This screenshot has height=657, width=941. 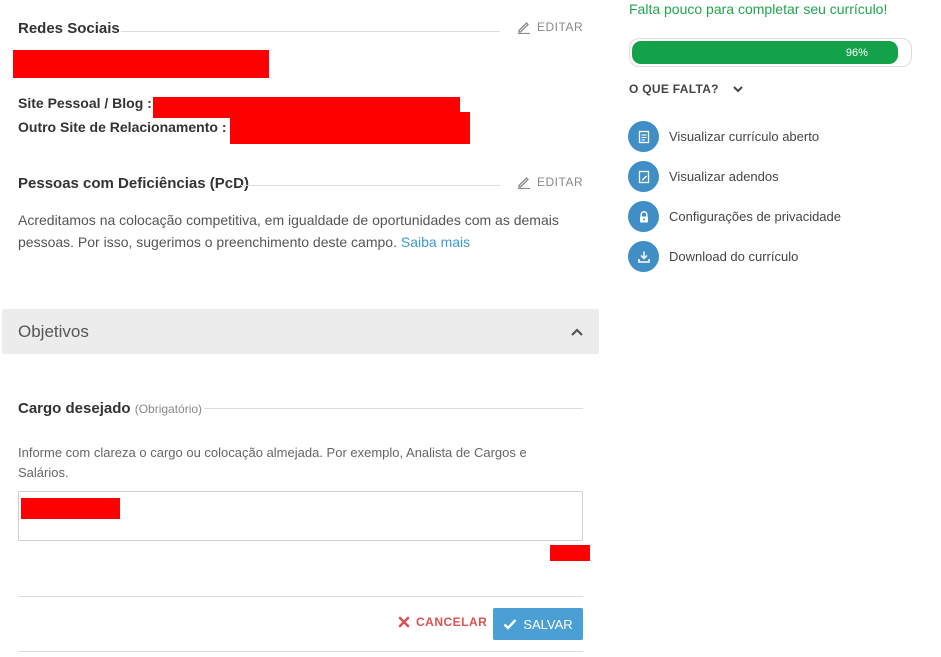 What do you see at coordinates (53, 331) in the screenshot?
I see `objectives-title: Objetivos` at bounding box center [53, 331].